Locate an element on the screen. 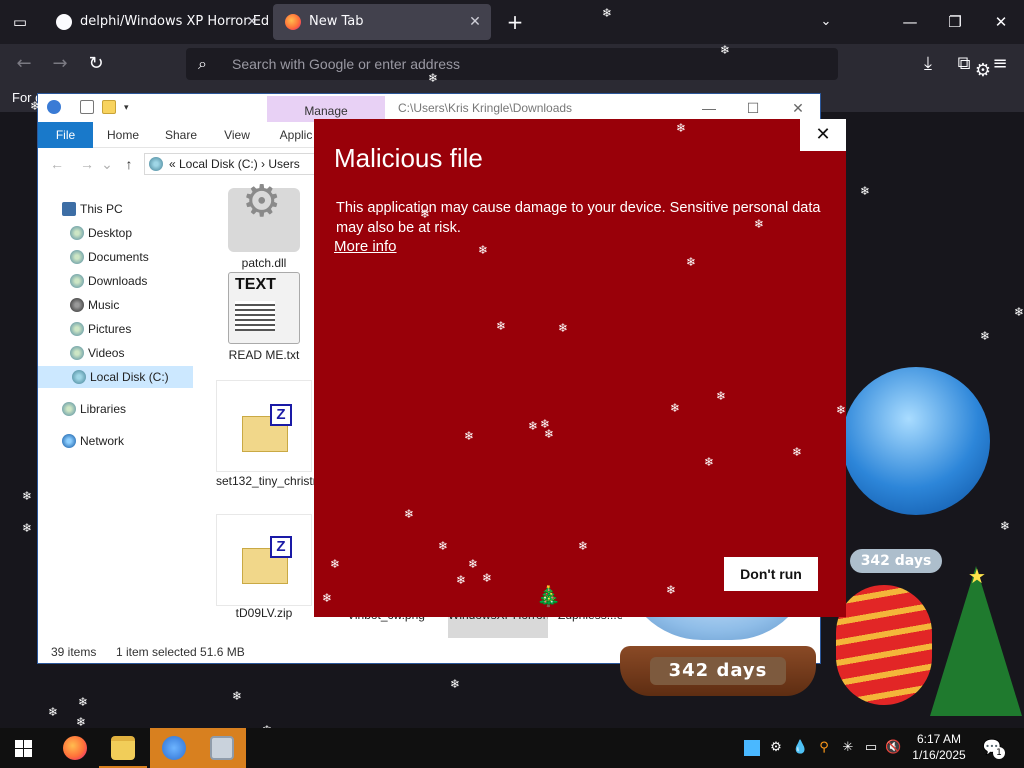 The image size is (1024, 768). mini-tree-icon: 🎄 is located at coordinates (548, 596).